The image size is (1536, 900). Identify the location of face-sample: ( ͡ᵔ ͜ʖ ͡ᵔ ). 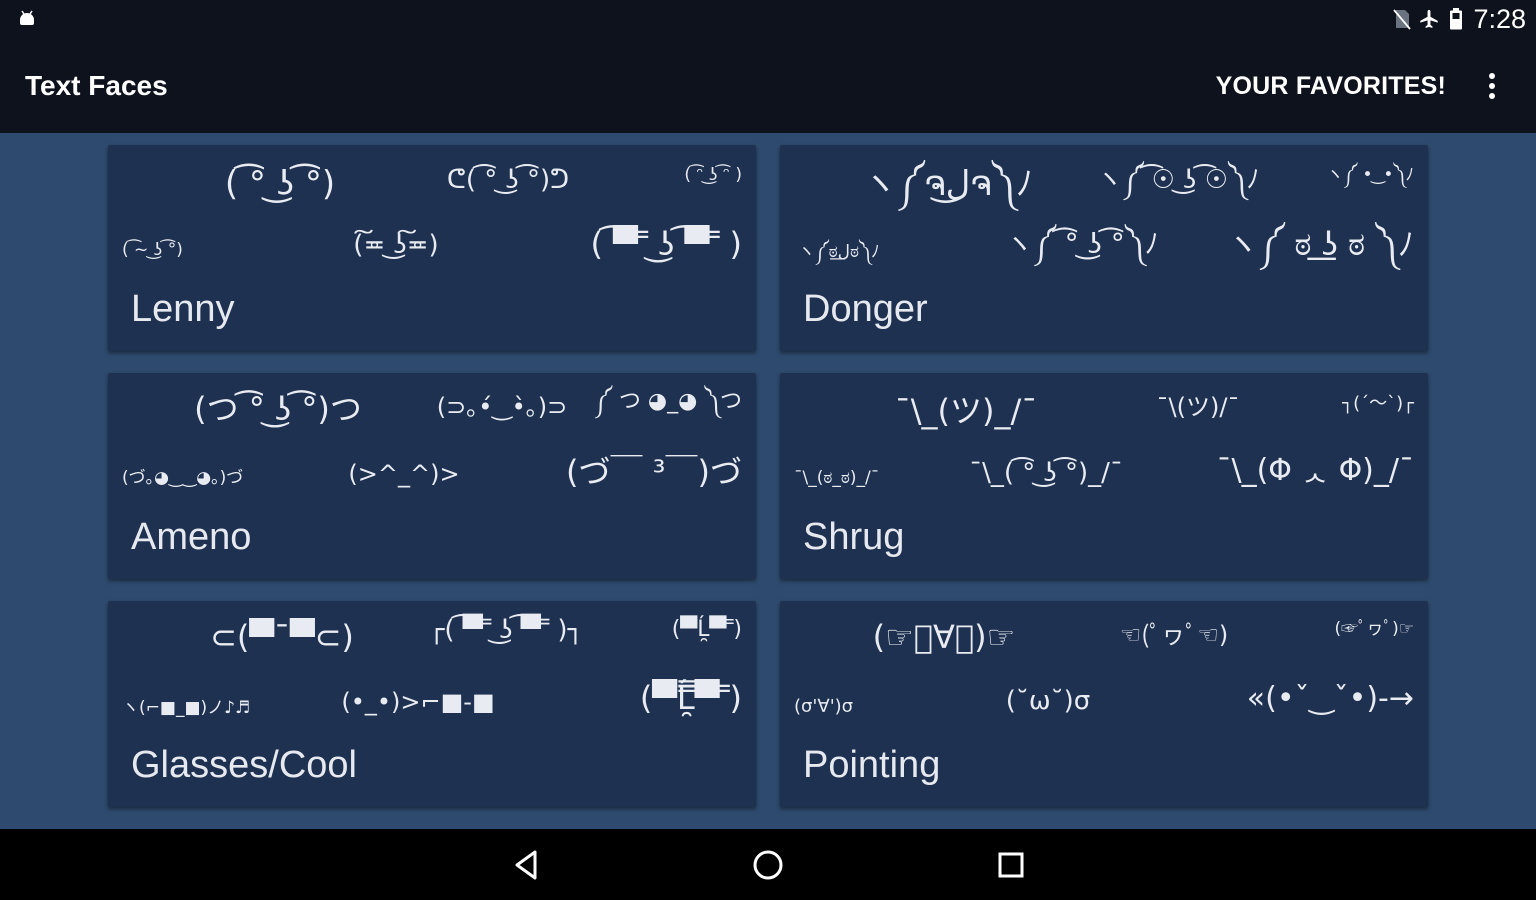
(713, 175).